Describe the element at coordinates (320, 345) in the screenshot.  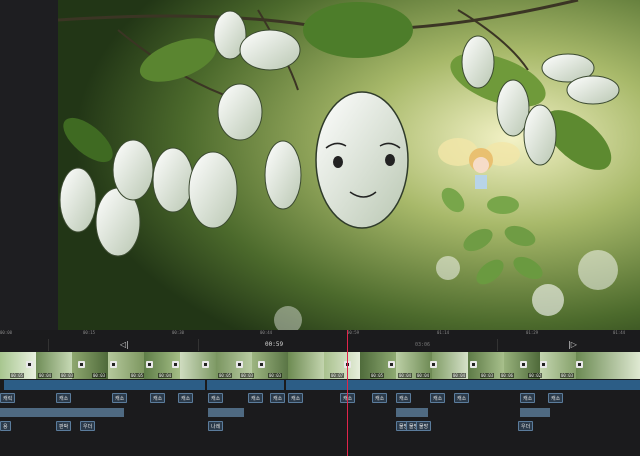
I see `transport-bar: ◁| 00:59 03:06 |▷` at that location.